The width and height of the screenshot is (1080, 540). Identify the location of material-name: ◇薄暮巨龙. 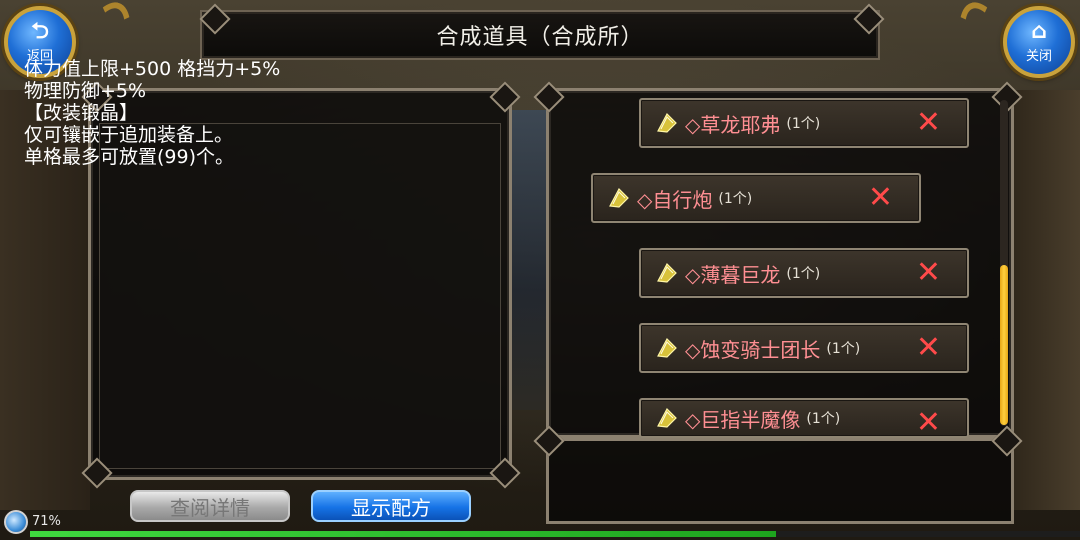
(733, 274).